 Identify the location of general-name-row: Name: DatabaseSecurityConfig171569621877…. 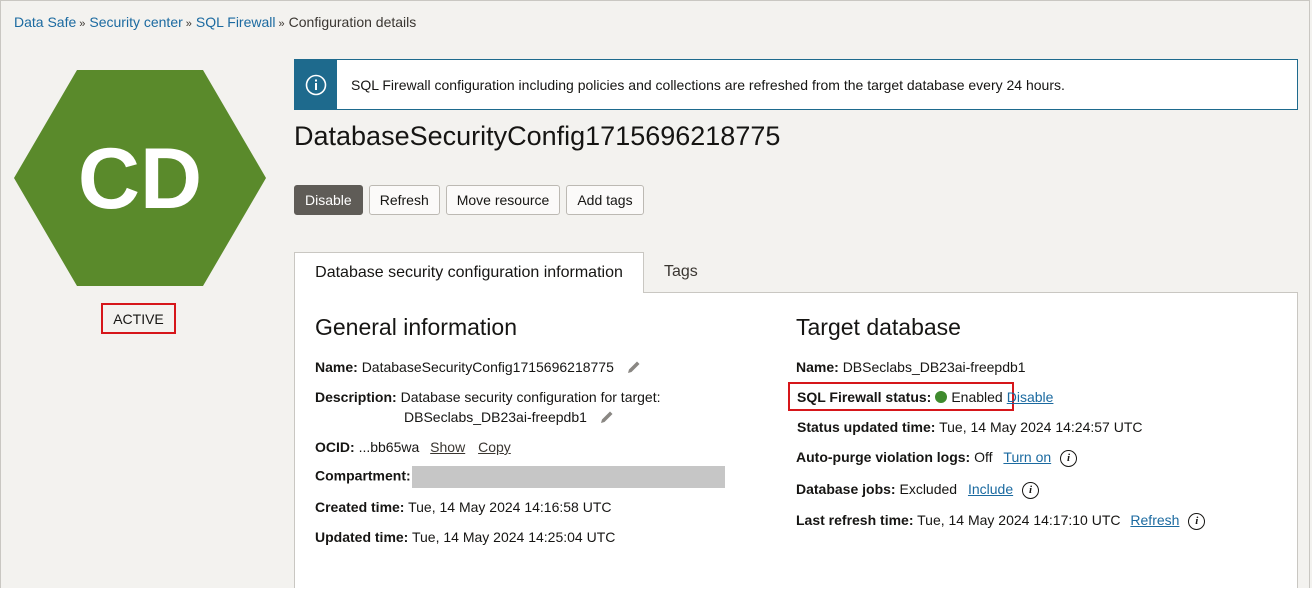
(478, 368).